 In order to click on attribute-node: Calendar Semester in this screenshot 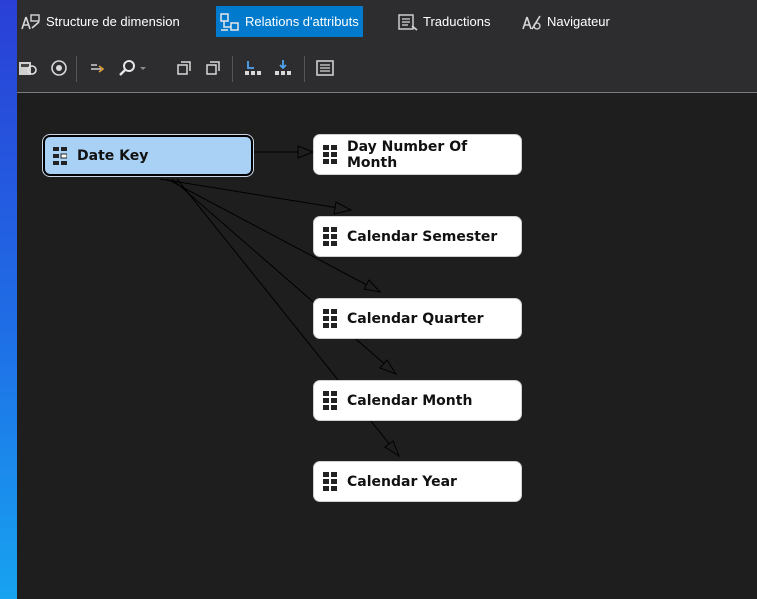, I will do `click(417, 236)`.